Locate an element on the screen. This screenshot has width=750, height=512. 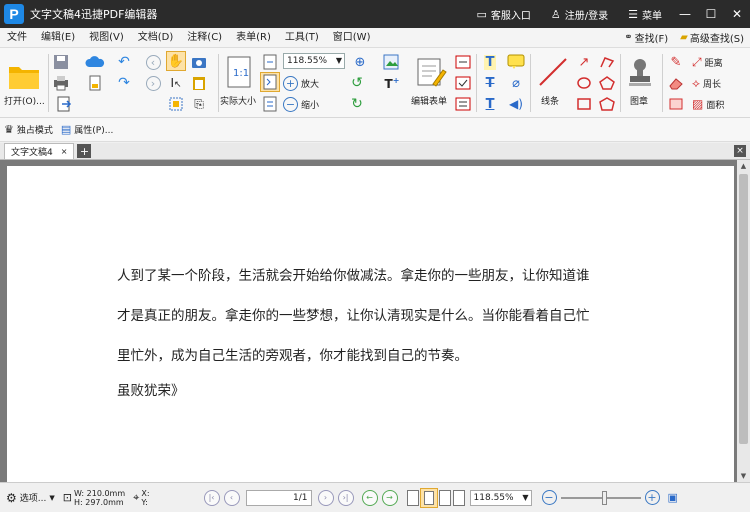
attach-file-button: ⌀ is located at coordinates (516, 83).